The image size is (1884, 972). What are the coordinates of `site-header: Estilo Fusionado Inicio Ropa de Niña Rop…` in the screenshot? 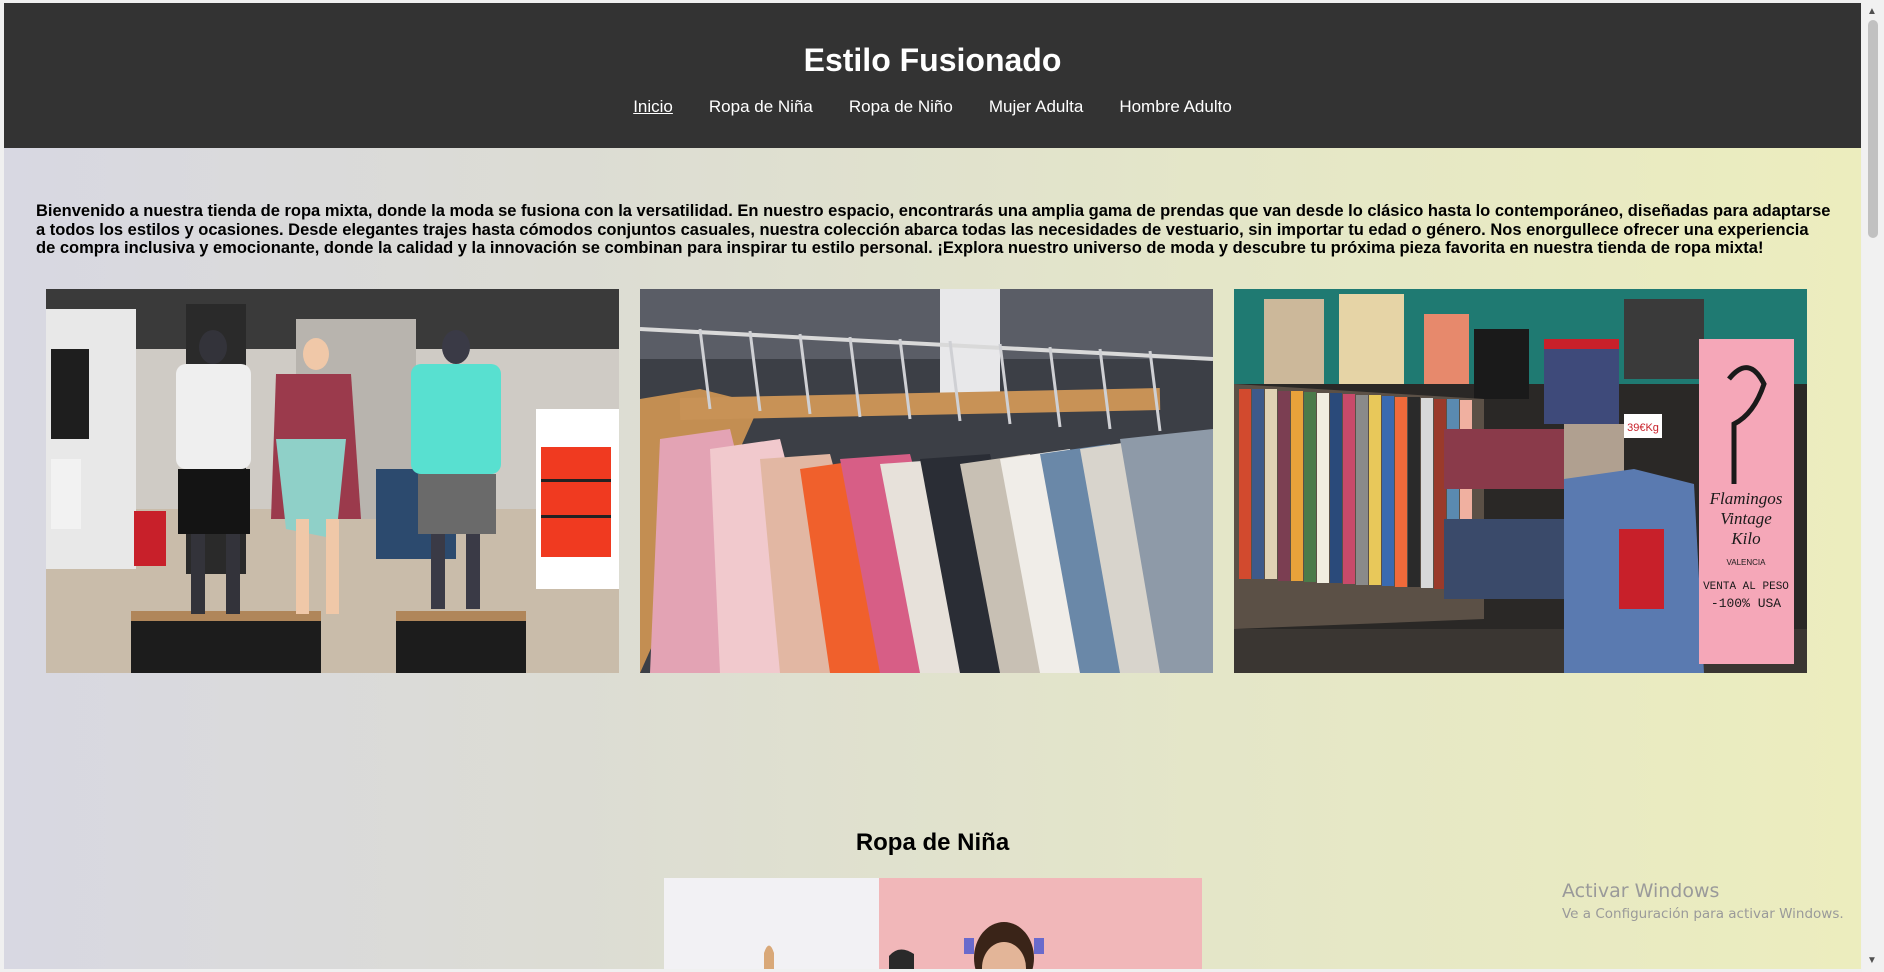 It's located at (932, 75).